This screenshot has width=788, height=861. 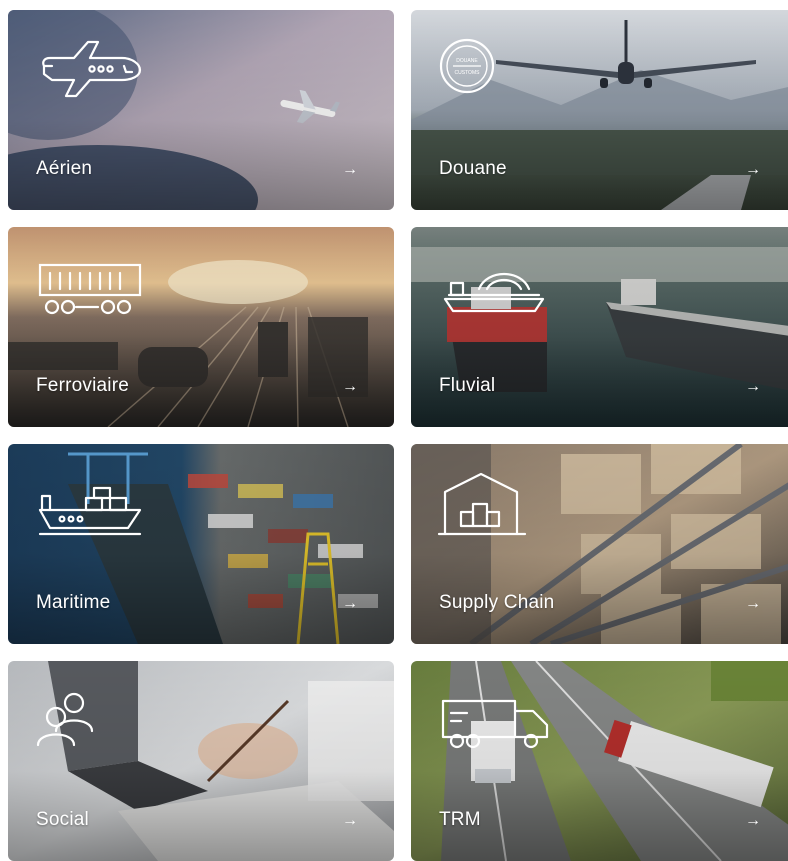 I want to click on card-label: Aérien, so click(x=64, y=168).